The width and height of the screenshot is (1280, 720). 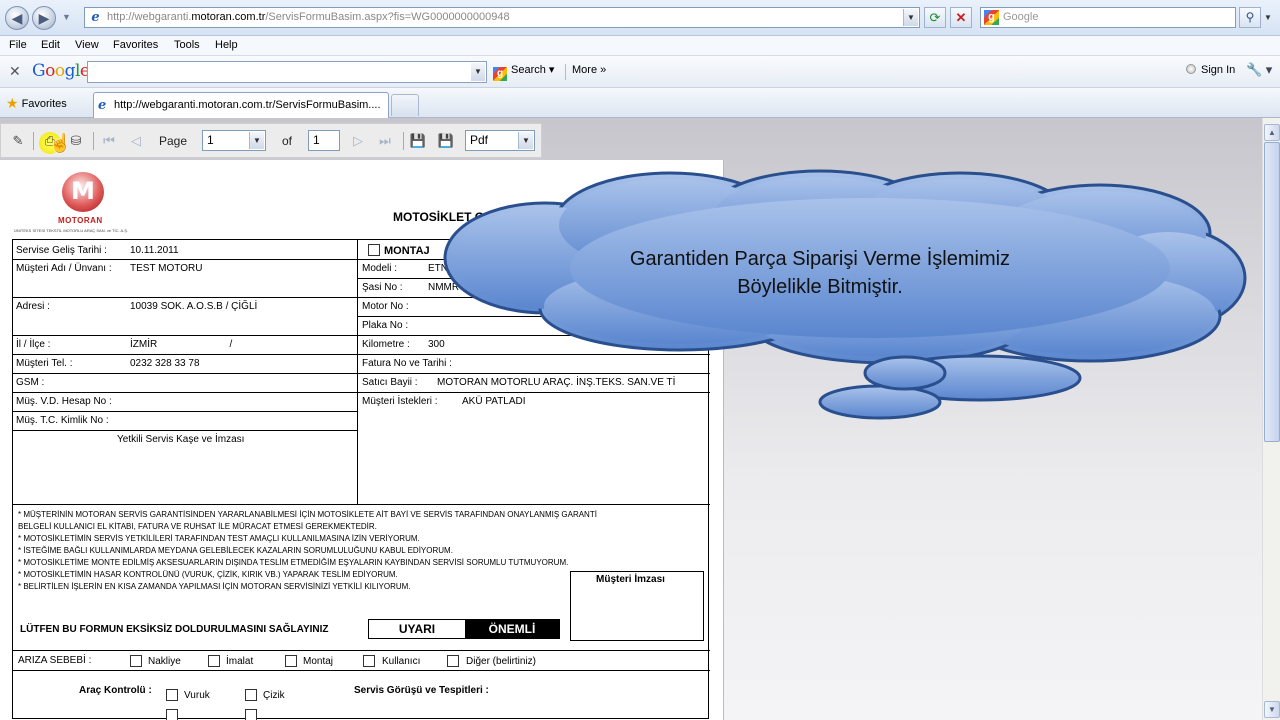 What do you see at coordinates (478, 72) in the screenshot?
I see `google-search-dropdown-icon: ▼` at bounding box center [478, 72].